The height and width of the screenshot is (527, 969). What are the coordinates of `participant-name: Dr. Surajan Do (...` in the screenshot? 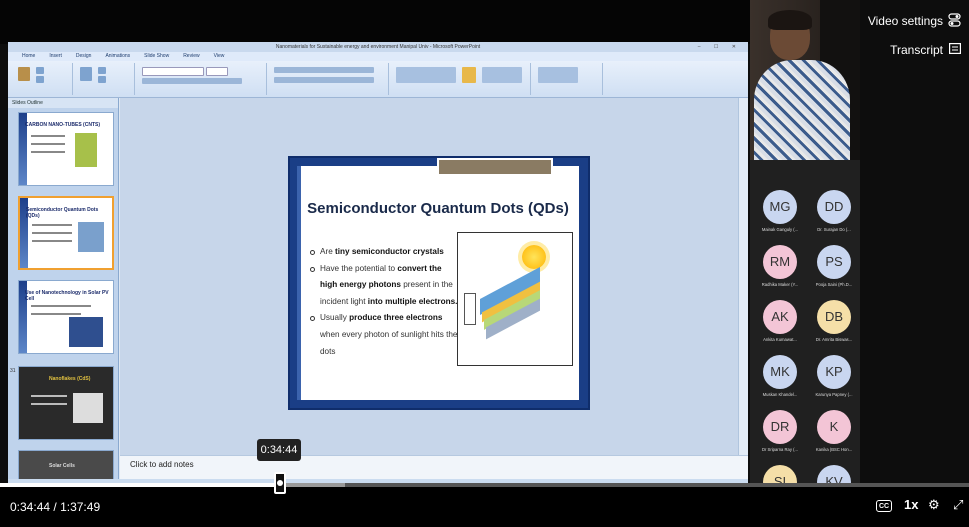 It's located at (834, 229).